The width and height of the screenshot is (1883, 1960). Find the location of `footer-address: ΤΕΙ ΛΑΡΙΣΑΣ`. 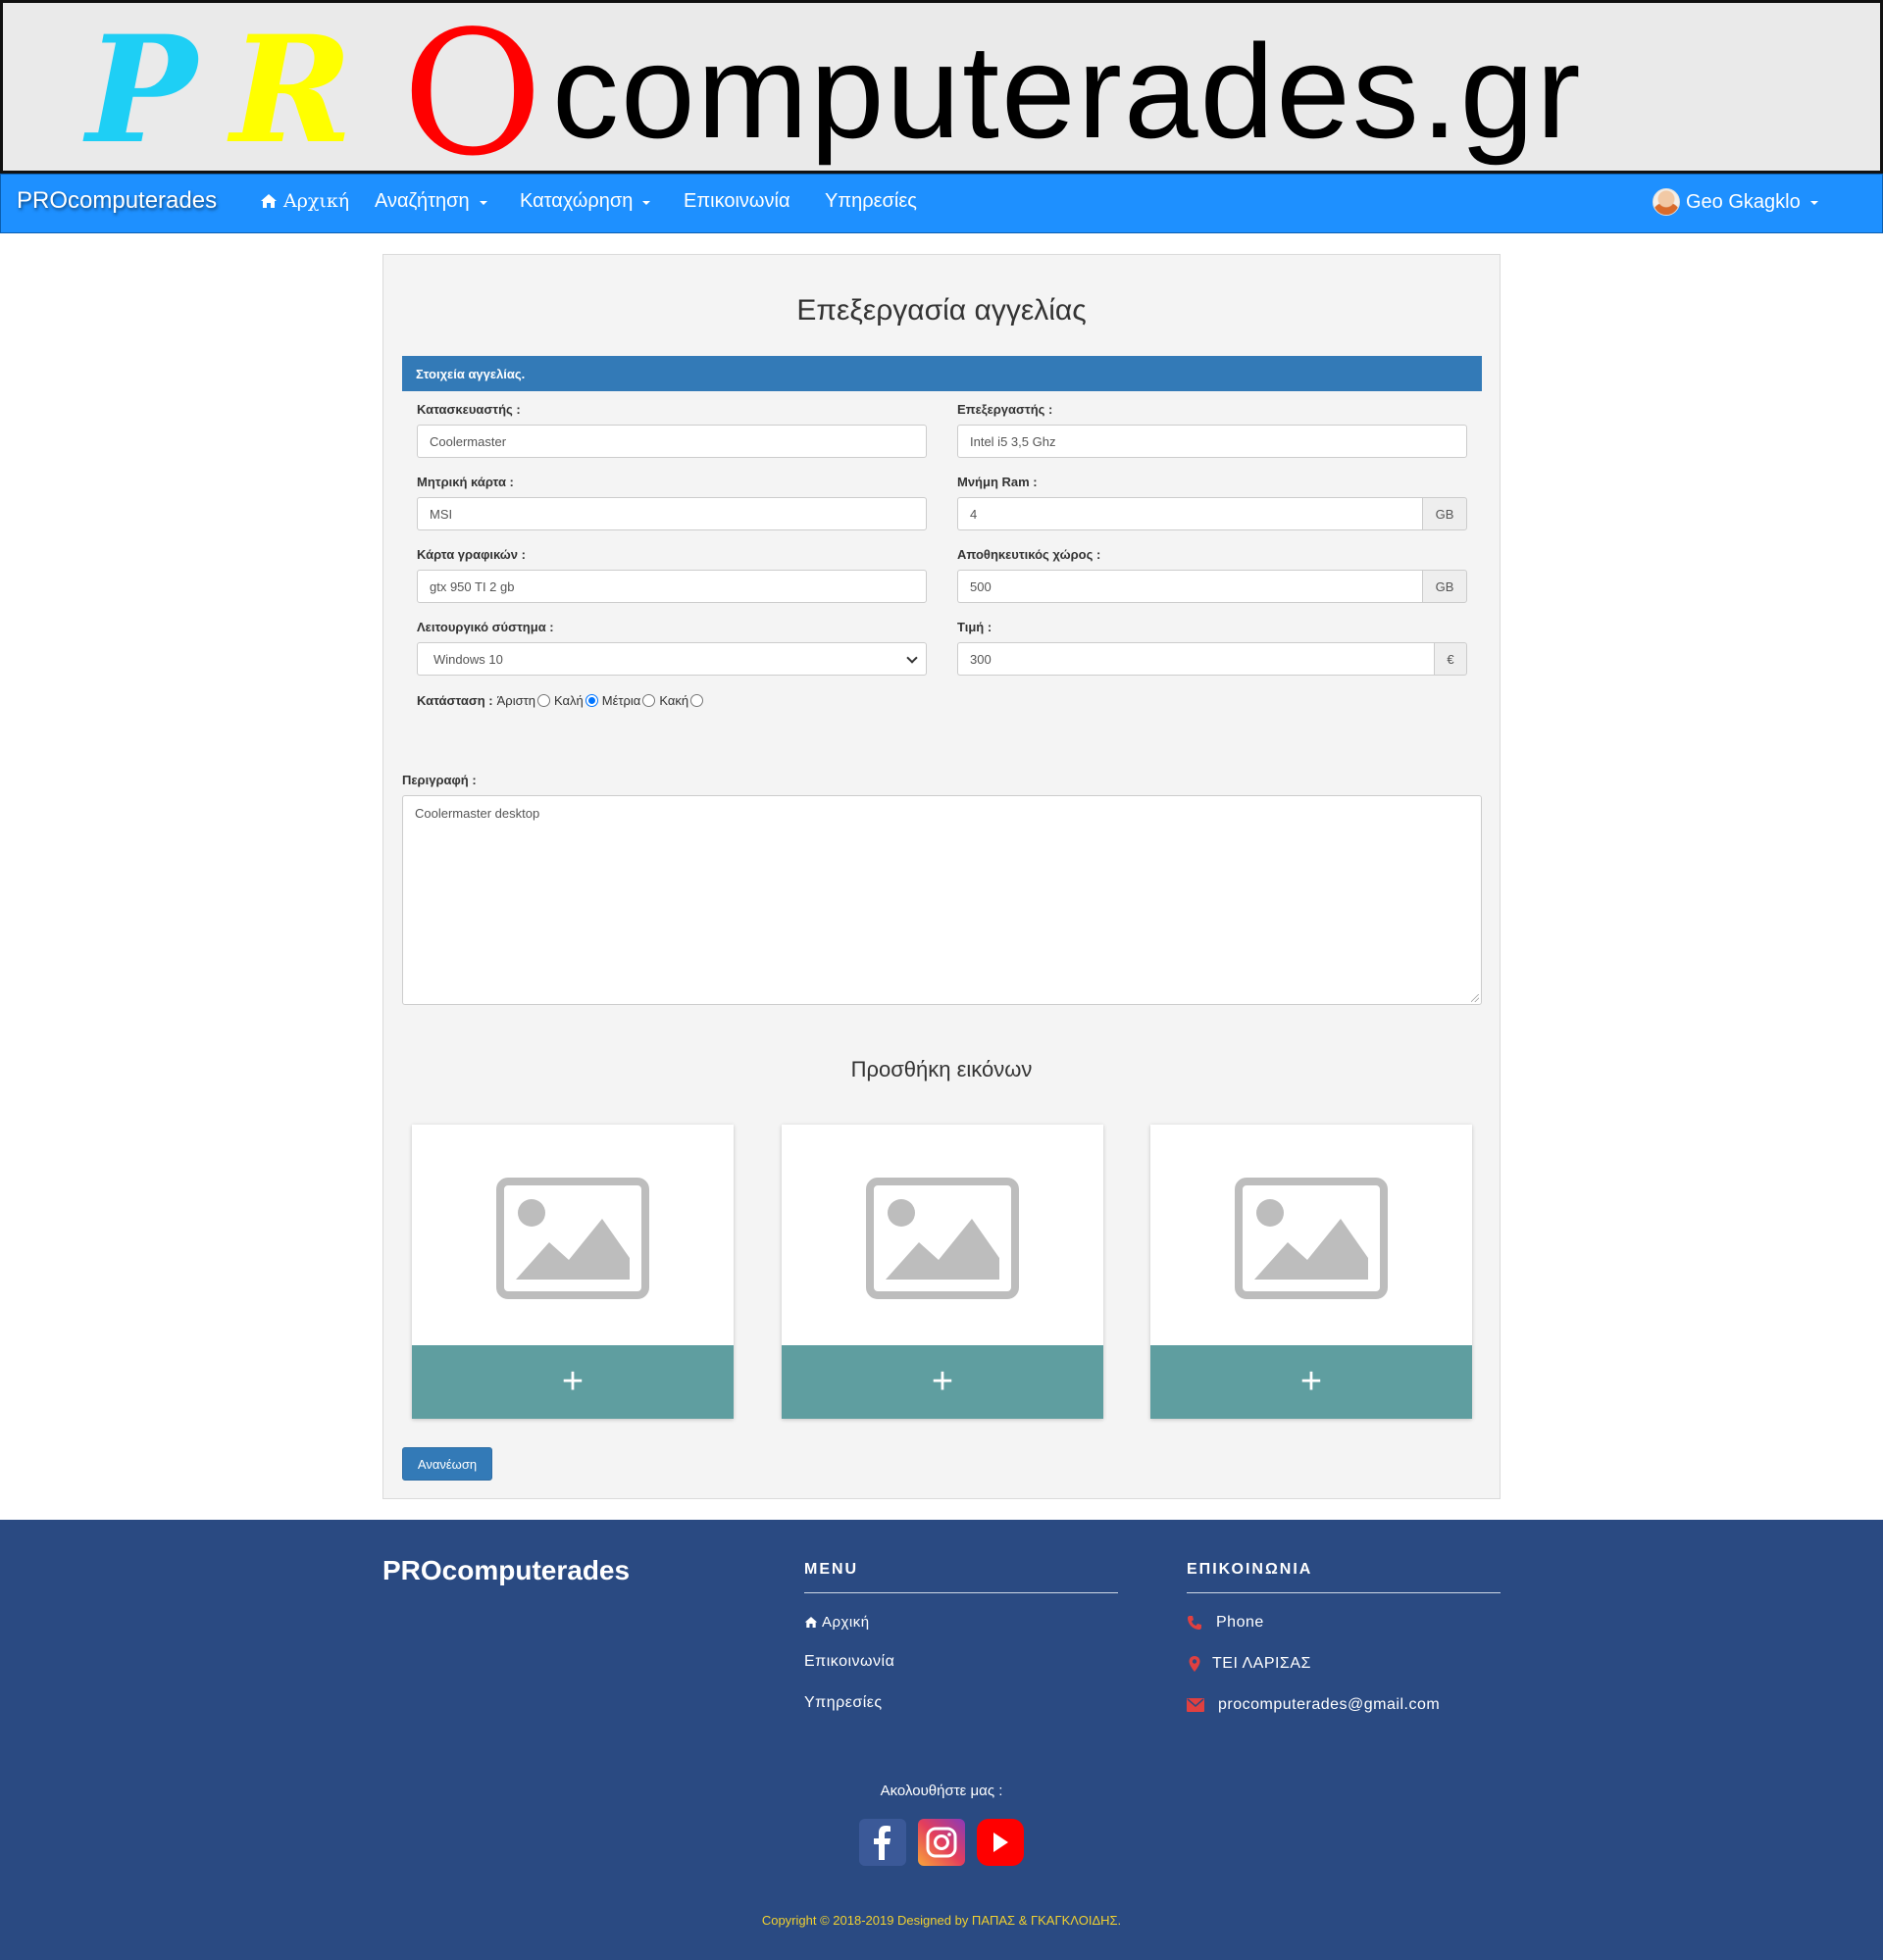

footer-address: ΤΕΙ ΛΑΡΙΣΑΣ is located at coordinates (1249, 1664).